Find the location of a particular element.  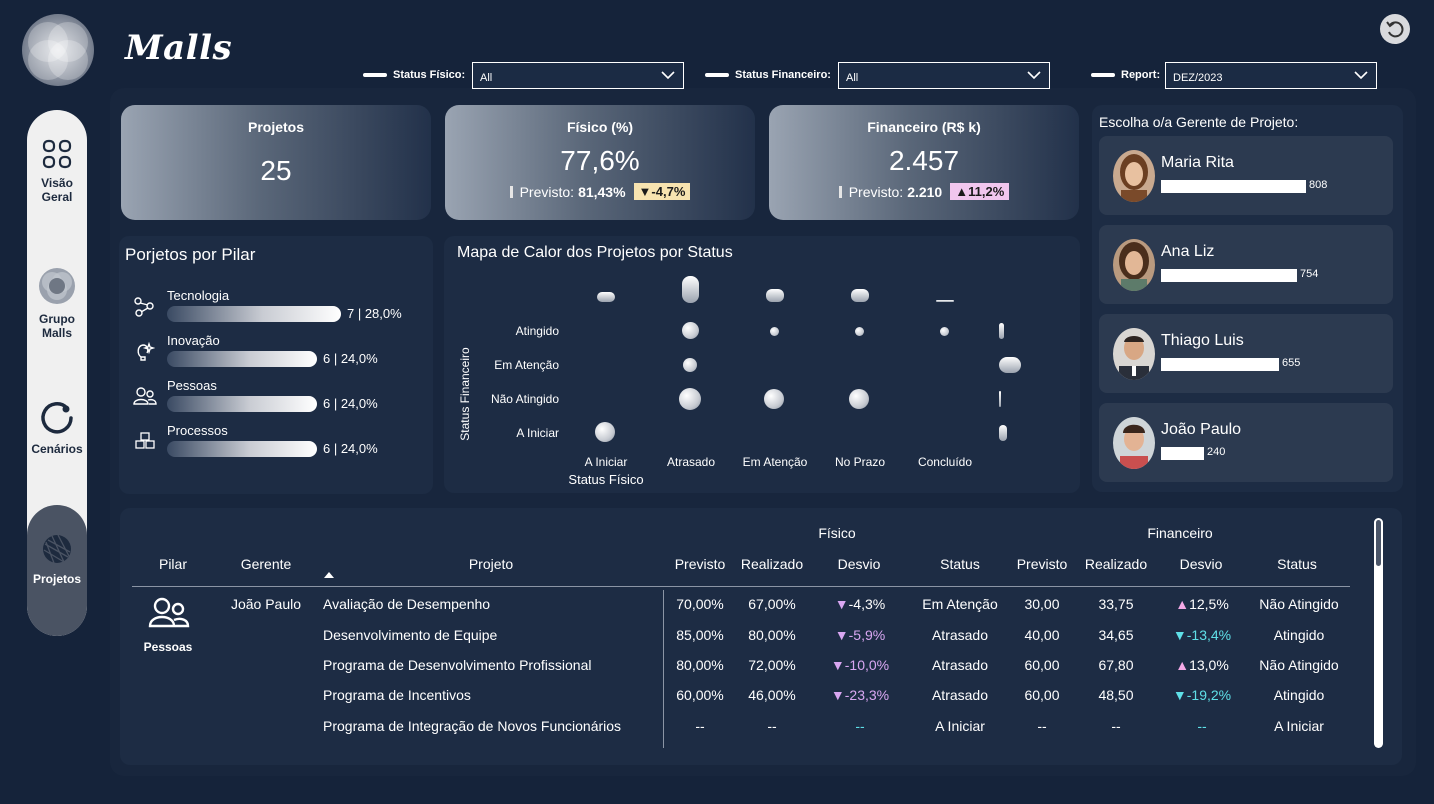

column-header-fin-status: Status is located at coordinates (1297, 564).